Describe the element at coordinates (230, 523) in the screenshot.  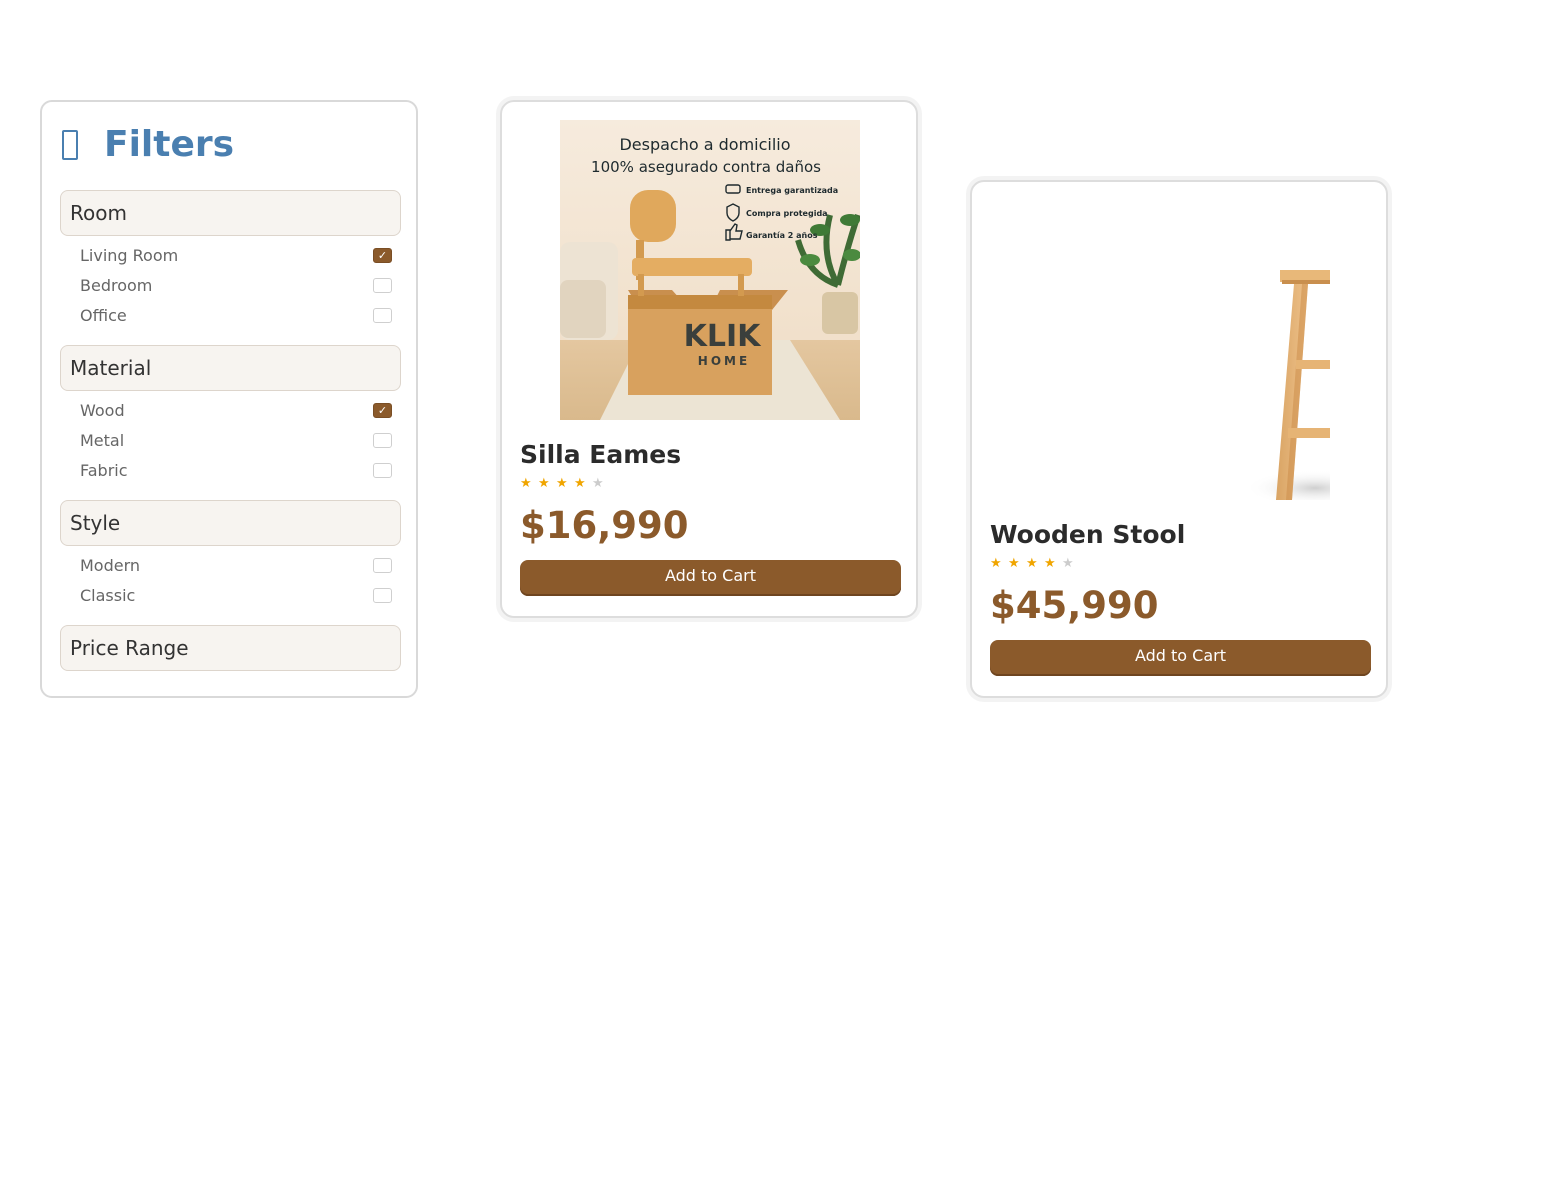
I see `filter-group-style-header: Style` at that location.